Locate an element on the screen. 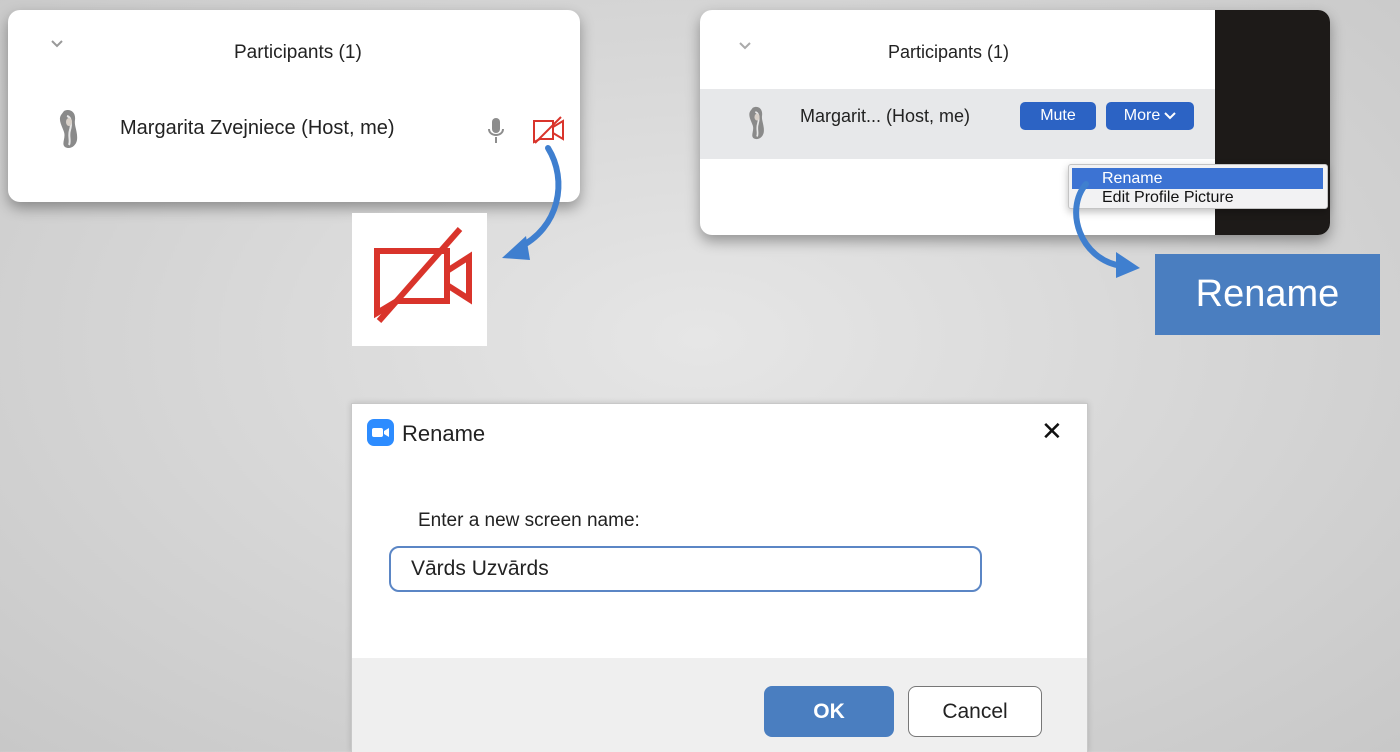  ok-label: OK is located at coordinates (829, 711).